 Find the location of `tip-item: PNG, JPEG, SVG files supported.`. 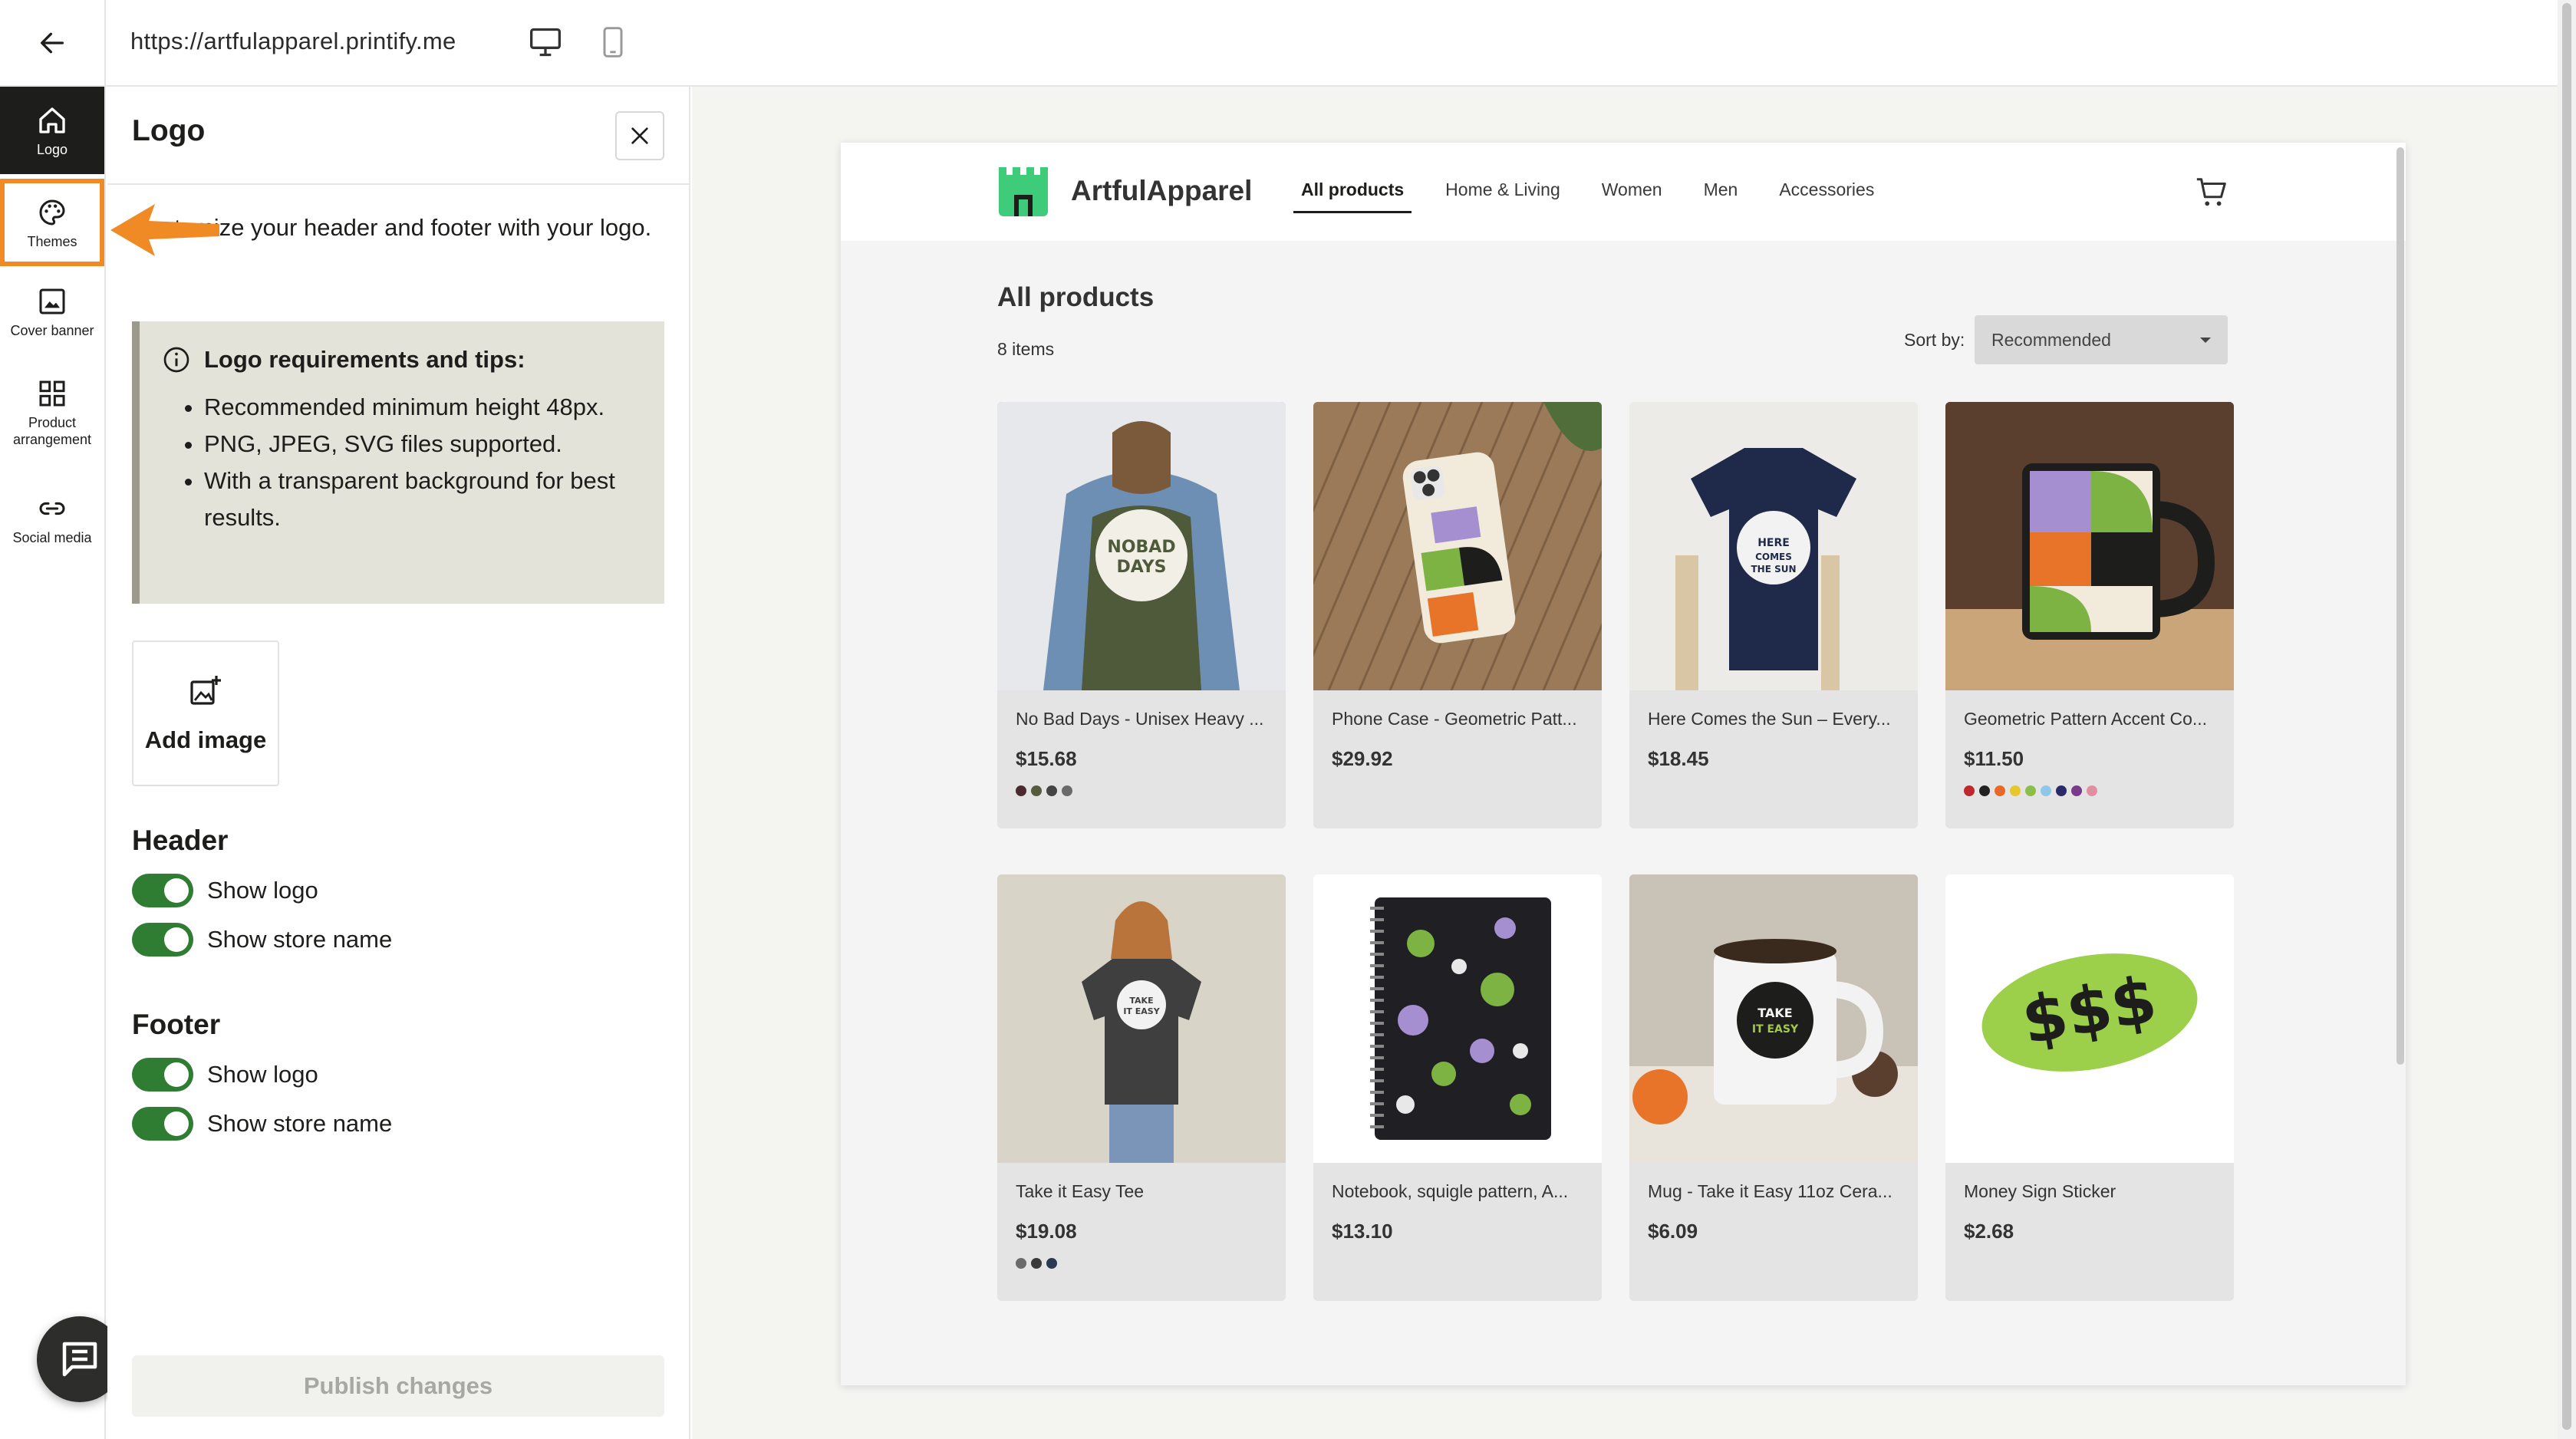

tip-item: PNG, JPEG, SVG files supported. is located at coordinates (423, 444).